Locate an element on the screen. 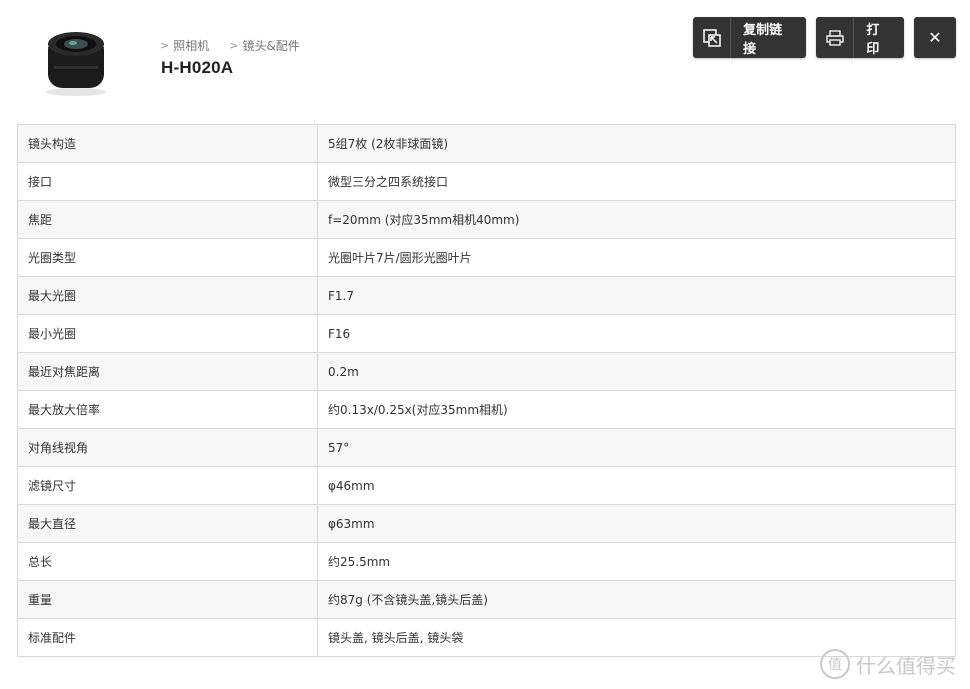  breadcrumb-item-cameras: > 照相机 is located at coordinates (184, 45).